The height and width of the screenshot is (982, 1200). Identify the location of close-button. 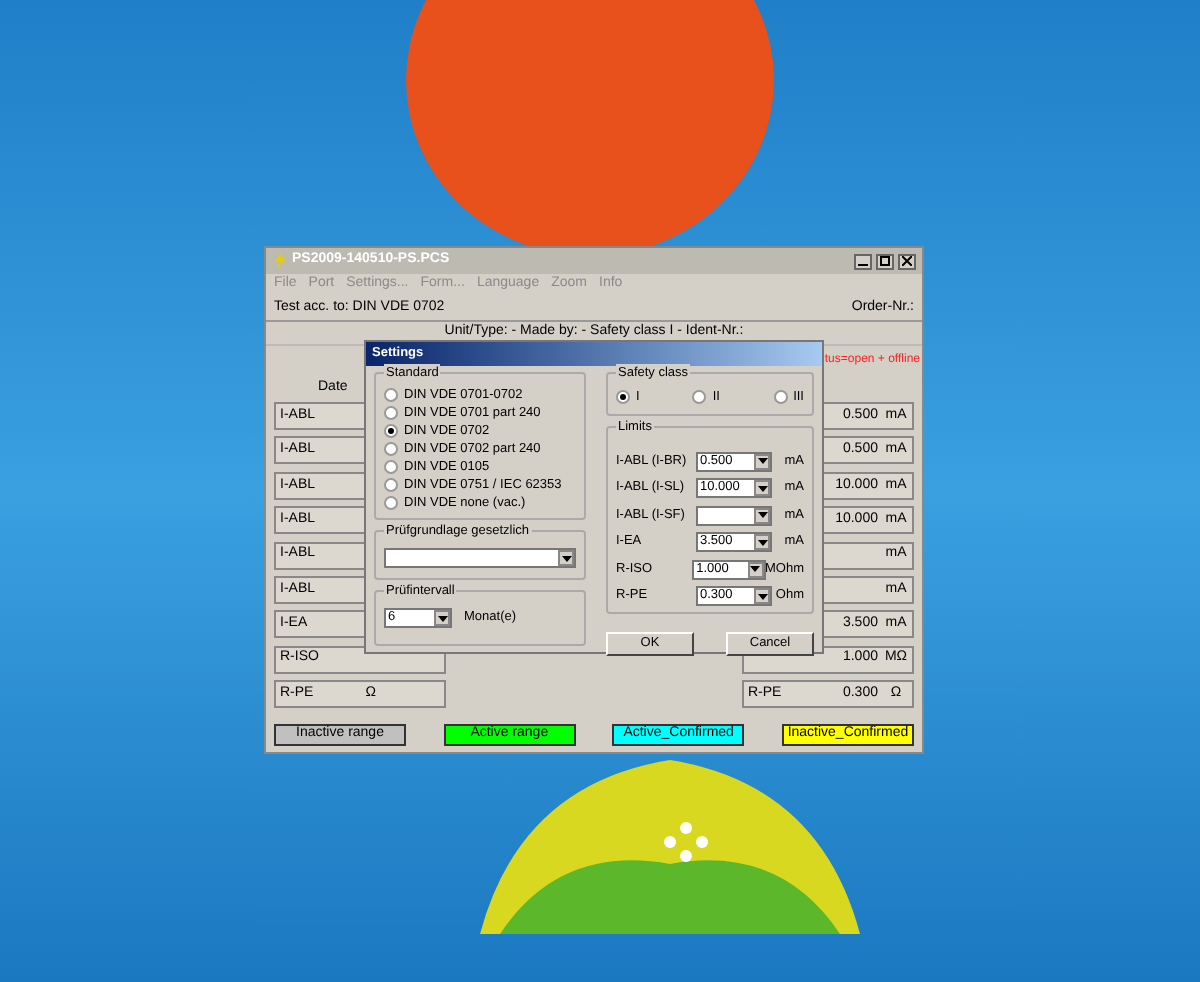
(907, 261).